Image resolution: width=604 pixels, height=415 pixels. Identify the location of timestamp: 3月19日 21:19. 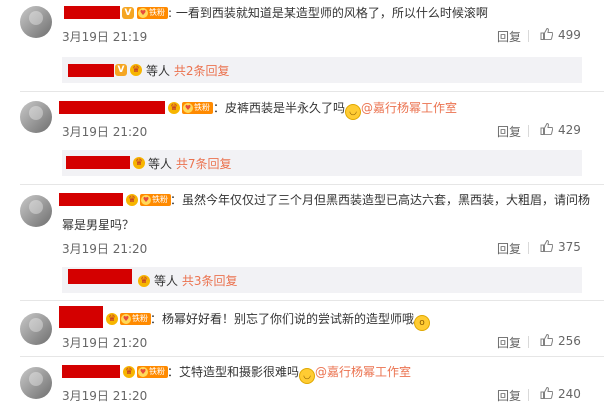
(105, 37).